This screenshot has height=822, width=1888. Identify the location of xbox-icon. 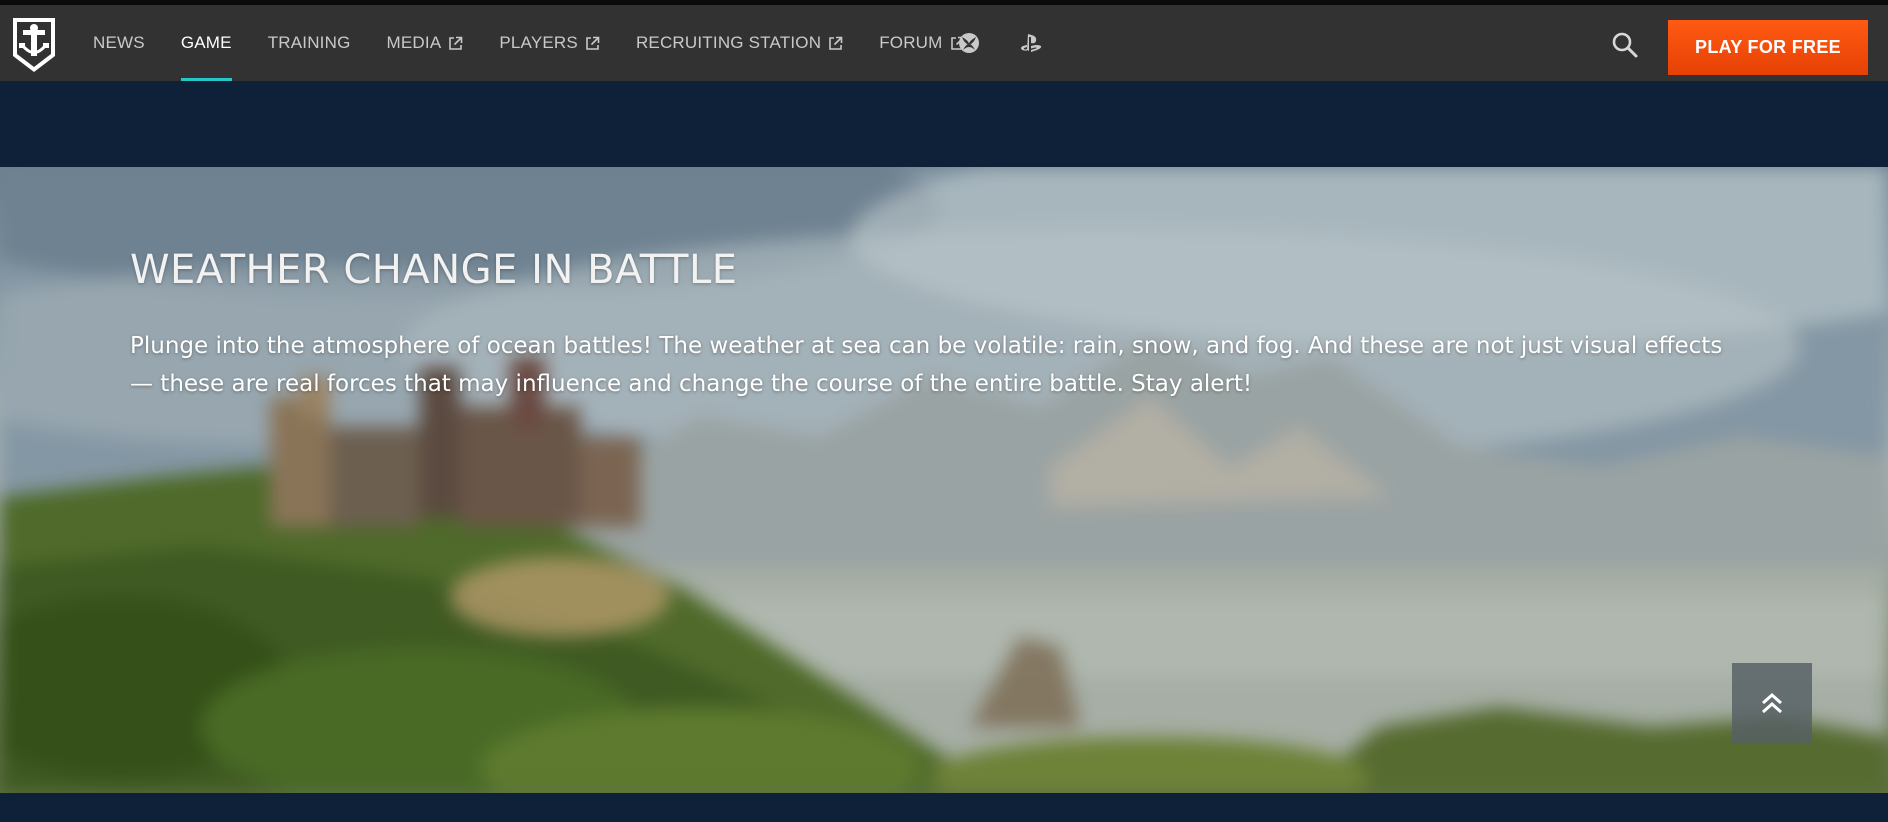
(969, 43).